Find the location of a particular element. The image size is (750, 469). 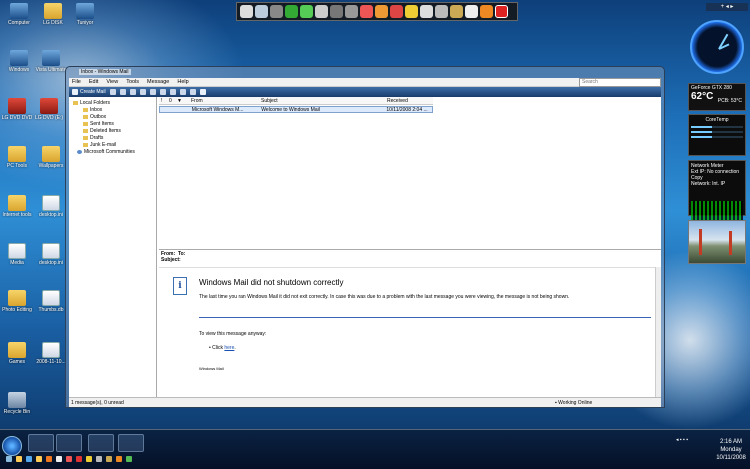

column-received: Received is located at coordinates (409, 101).